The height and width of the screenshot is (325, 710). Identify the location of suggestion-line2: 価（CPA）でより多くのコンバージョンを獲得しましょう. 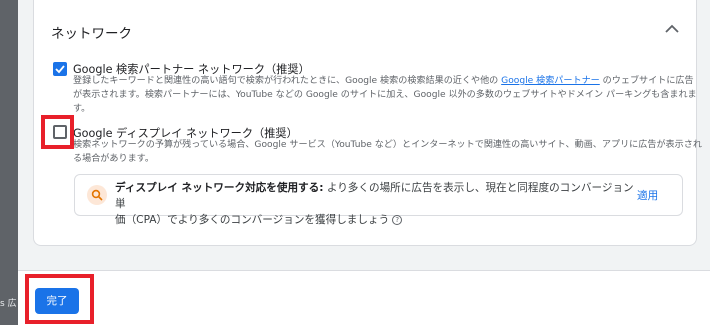
(252, 220).